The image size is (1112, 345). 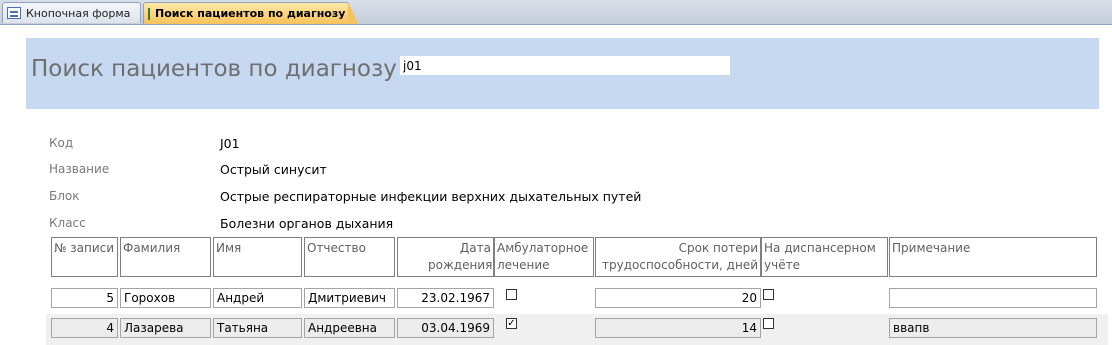 I want to click on first-name-field: Андрей, so click(x=257, y=298).